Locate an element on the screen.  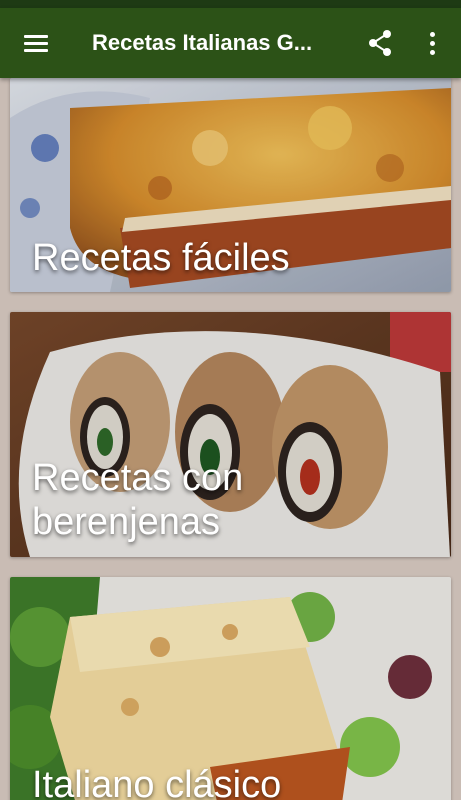
status-bar is located at coordinates (230, 4).